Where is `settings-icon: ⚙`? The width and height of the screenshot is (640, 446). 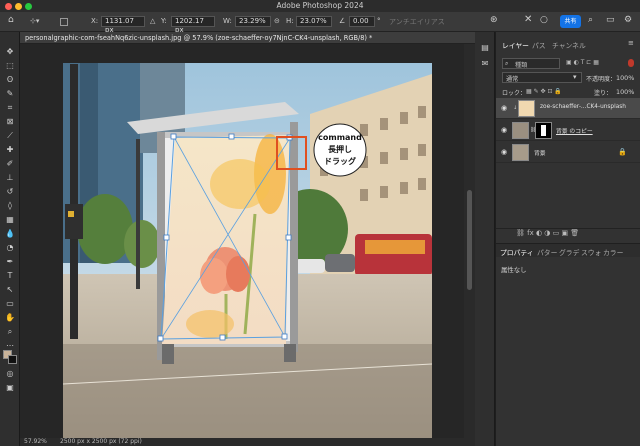 settings-icon: ⚙ is located at coordinates (628, 20).